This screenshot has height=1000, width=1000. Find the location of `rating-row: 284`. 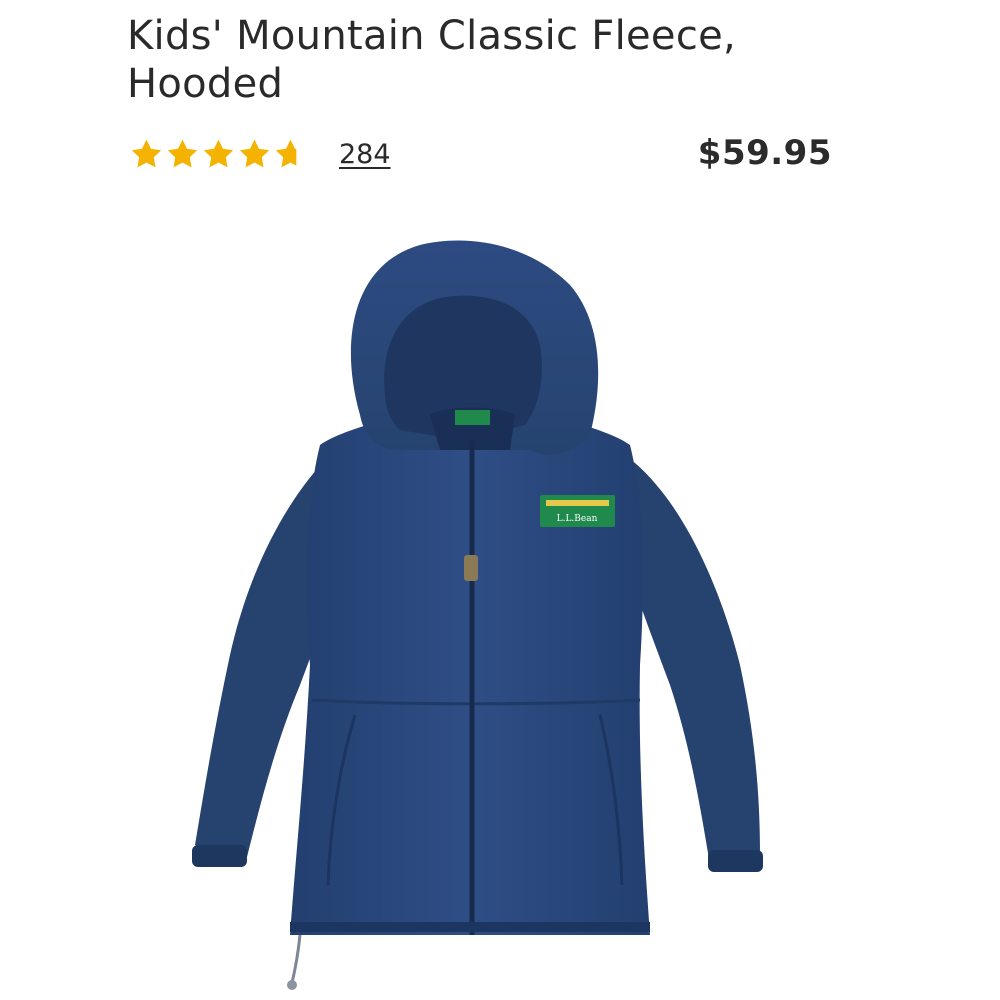

rating-row: 284 is located at coordinates (260, 154).